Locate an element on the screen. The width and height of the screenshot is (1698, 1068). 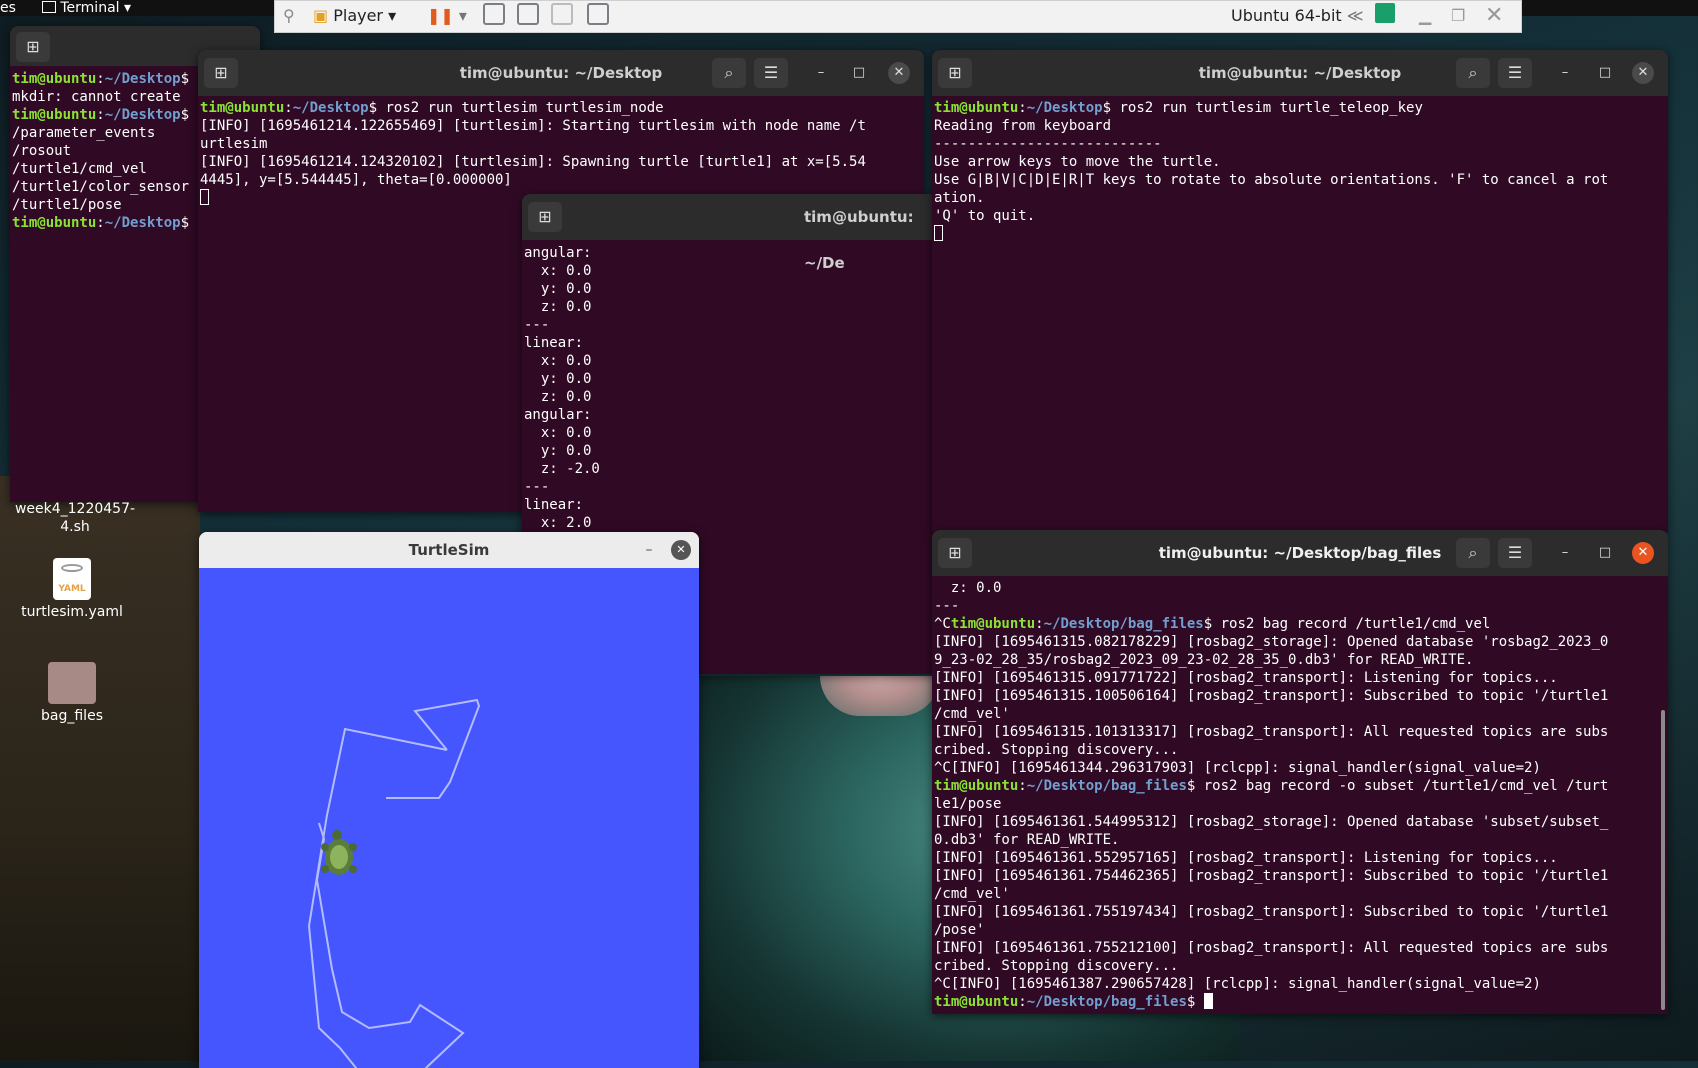
network-icon is located at coordinates (494, 14).